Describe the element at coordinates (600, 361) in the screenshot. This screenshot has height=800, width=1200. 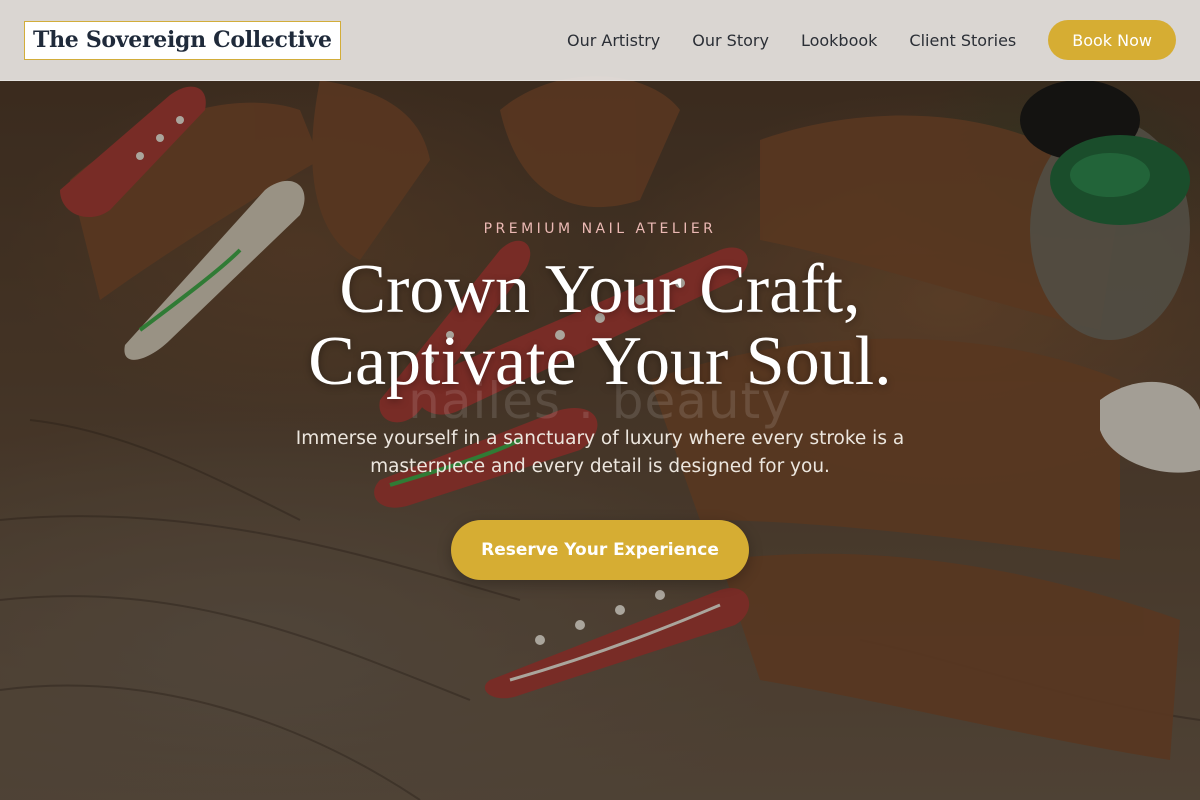
I see `hero-headline-line2: Captivate Your Soul.` at that location.